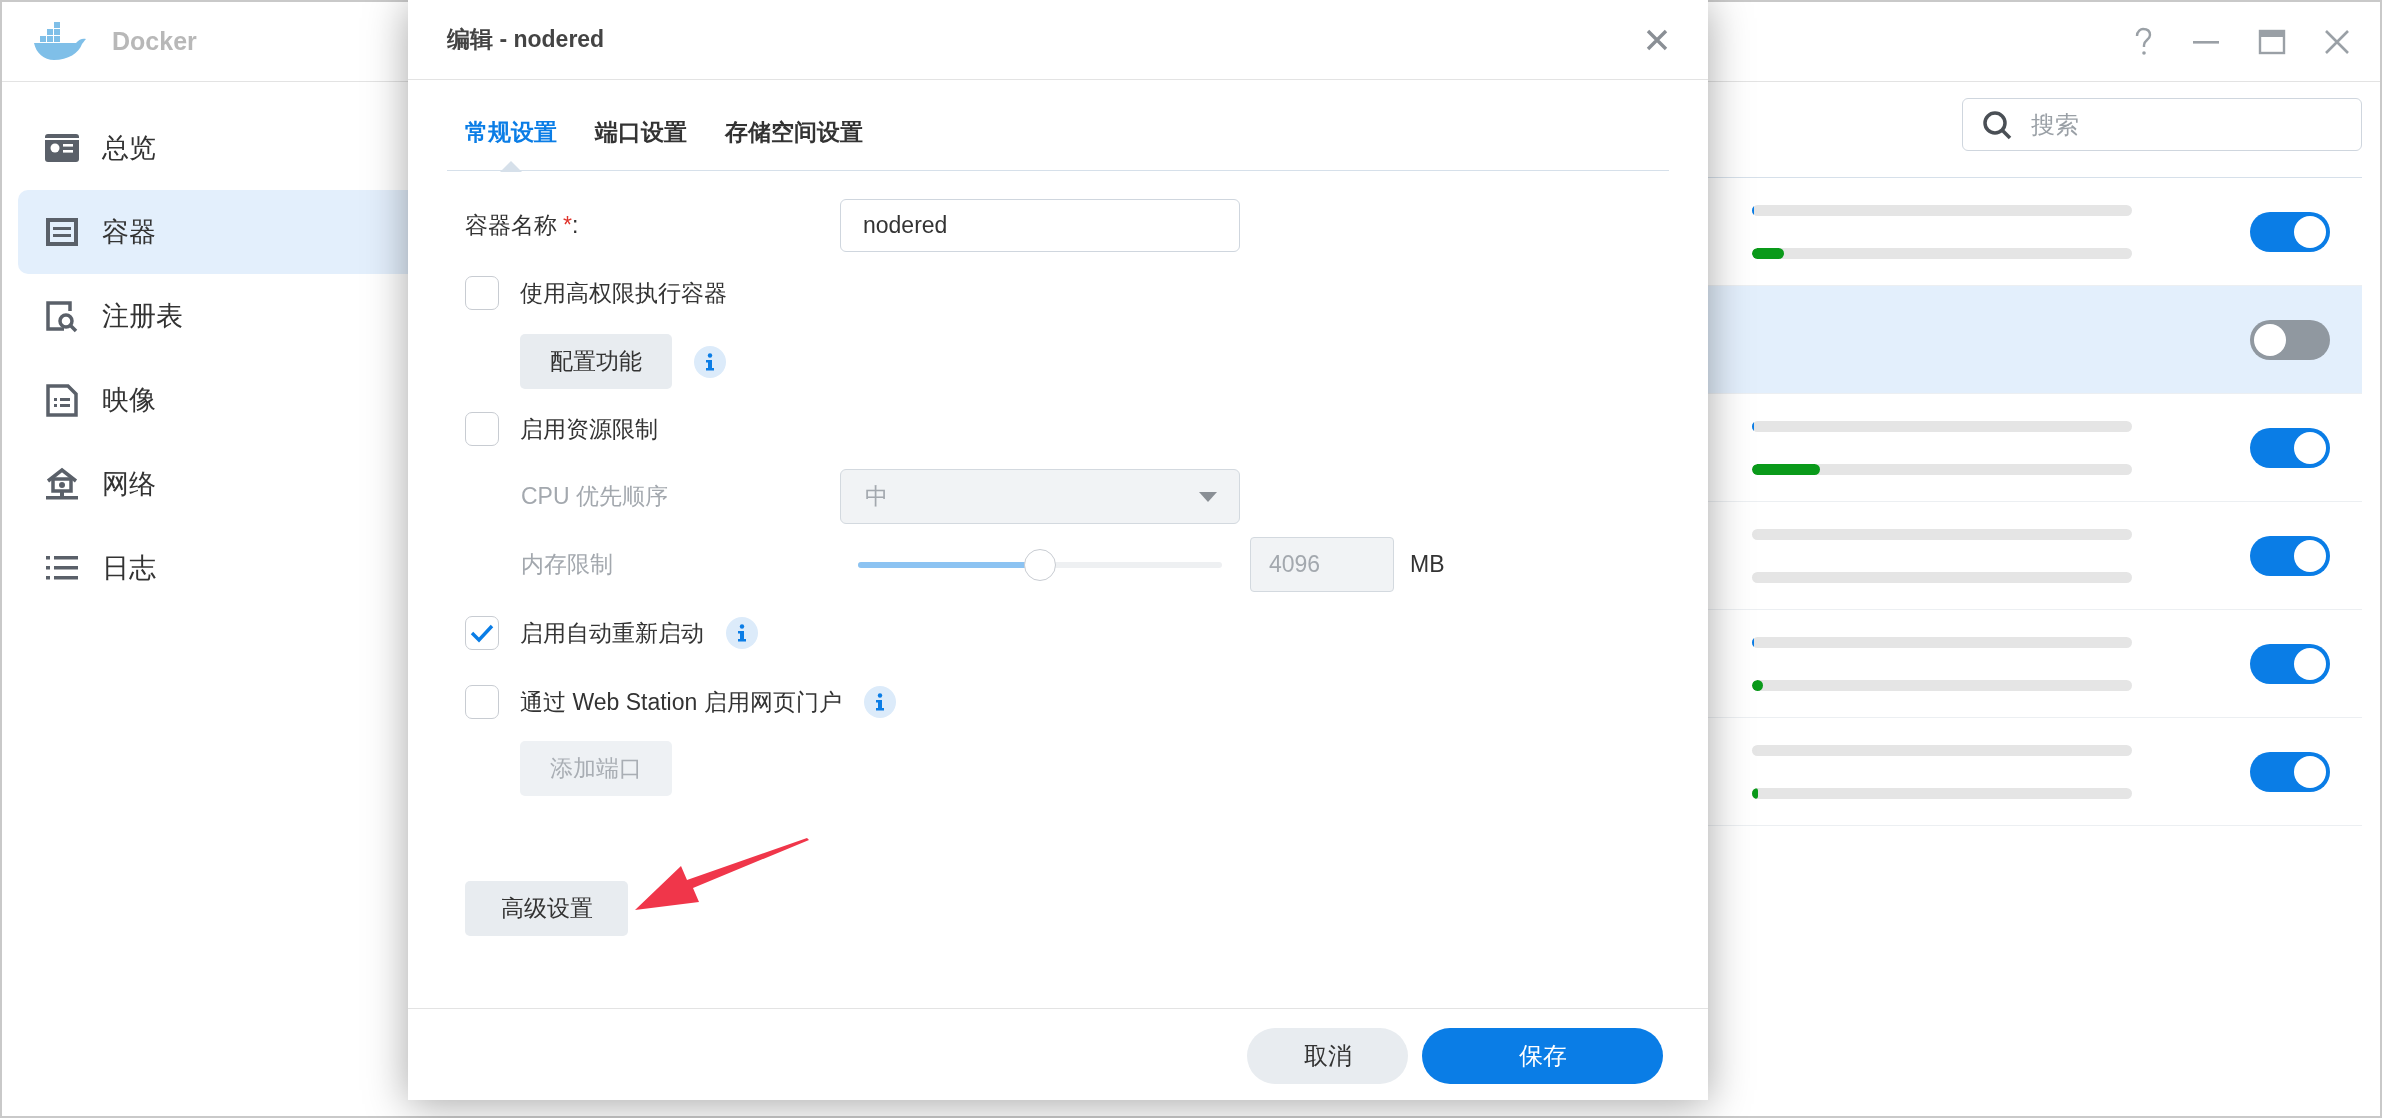 This screenshot has width=2382, height=1118. What do you see at coordinates (594, 496) in the screenshot?
I see `field-label: CPU 优先顺序` at bounding box center [594, 496].